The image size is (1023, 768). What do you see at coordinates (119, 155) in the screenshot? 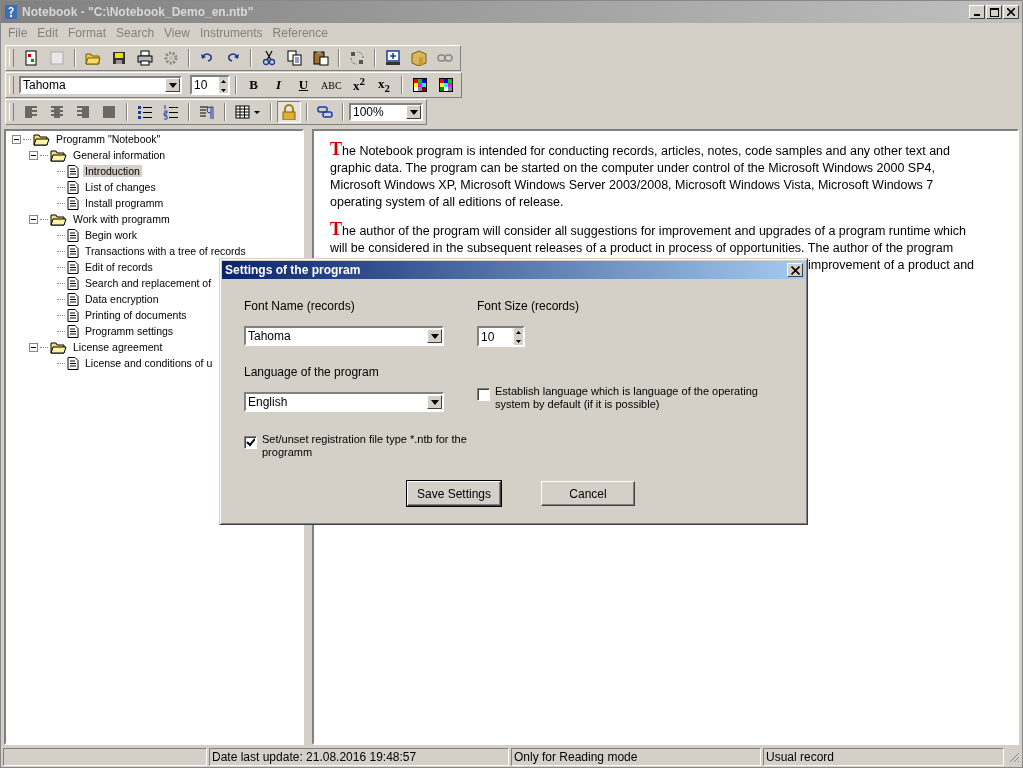
I see `tree-item: General information` at bounding box center [119, 155].